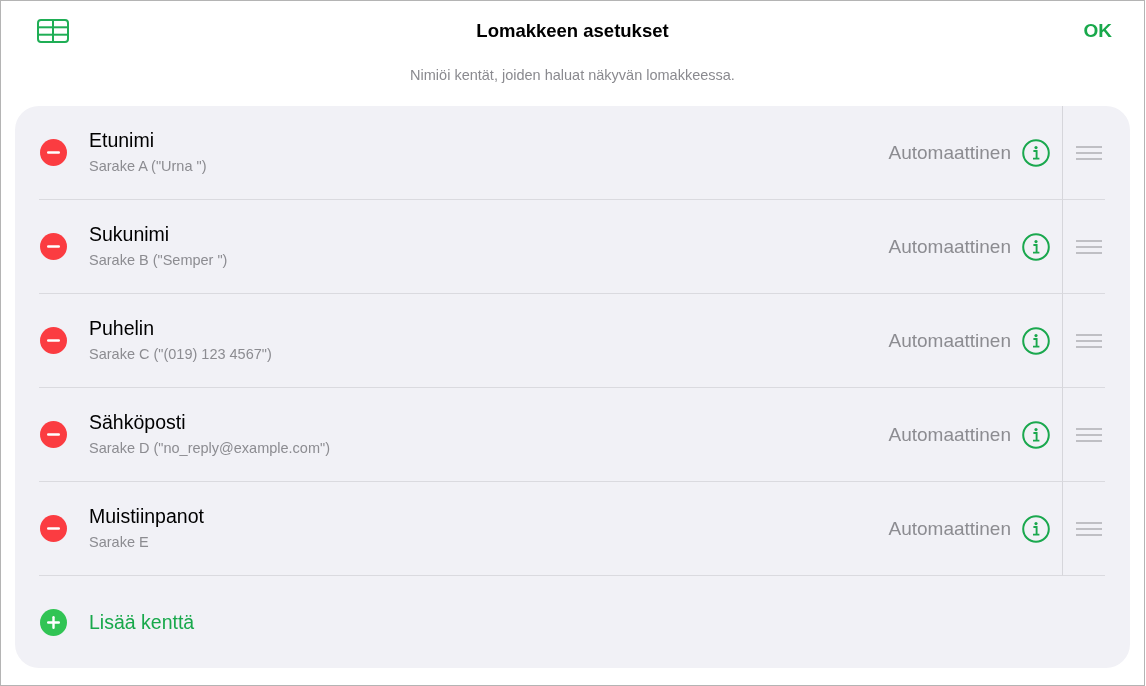  What do you see at coordinates (148, 166) in the screenshot?
I see `field-source: Sarake A ("Urna ")` at bounding box center [148, 166].